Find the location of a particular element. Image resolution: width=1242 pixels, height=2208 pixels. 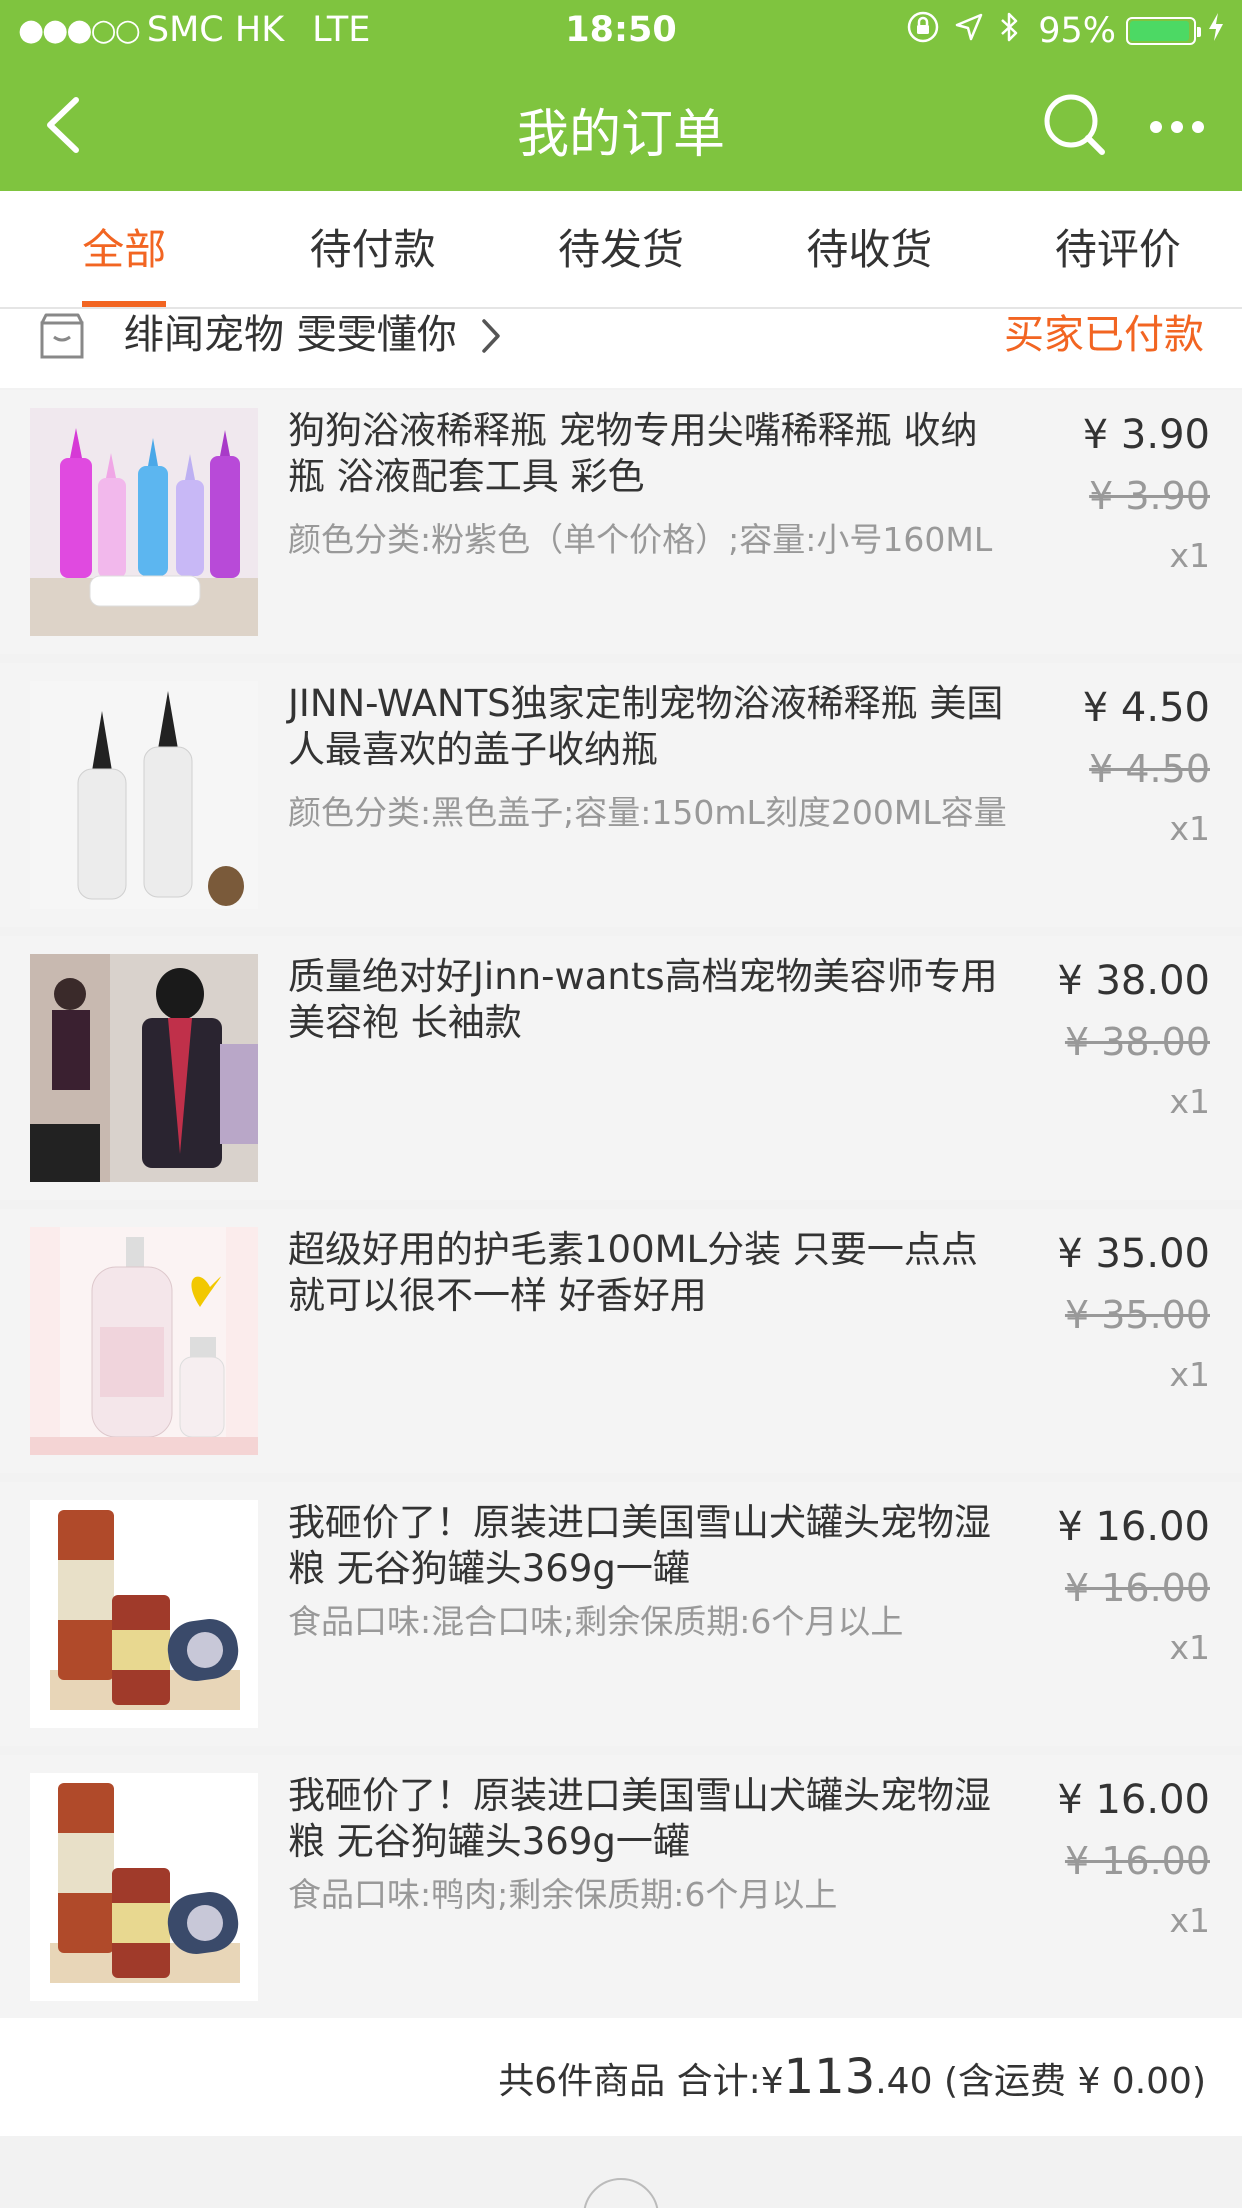

battery-icon is located at coordinates (1163, 31).